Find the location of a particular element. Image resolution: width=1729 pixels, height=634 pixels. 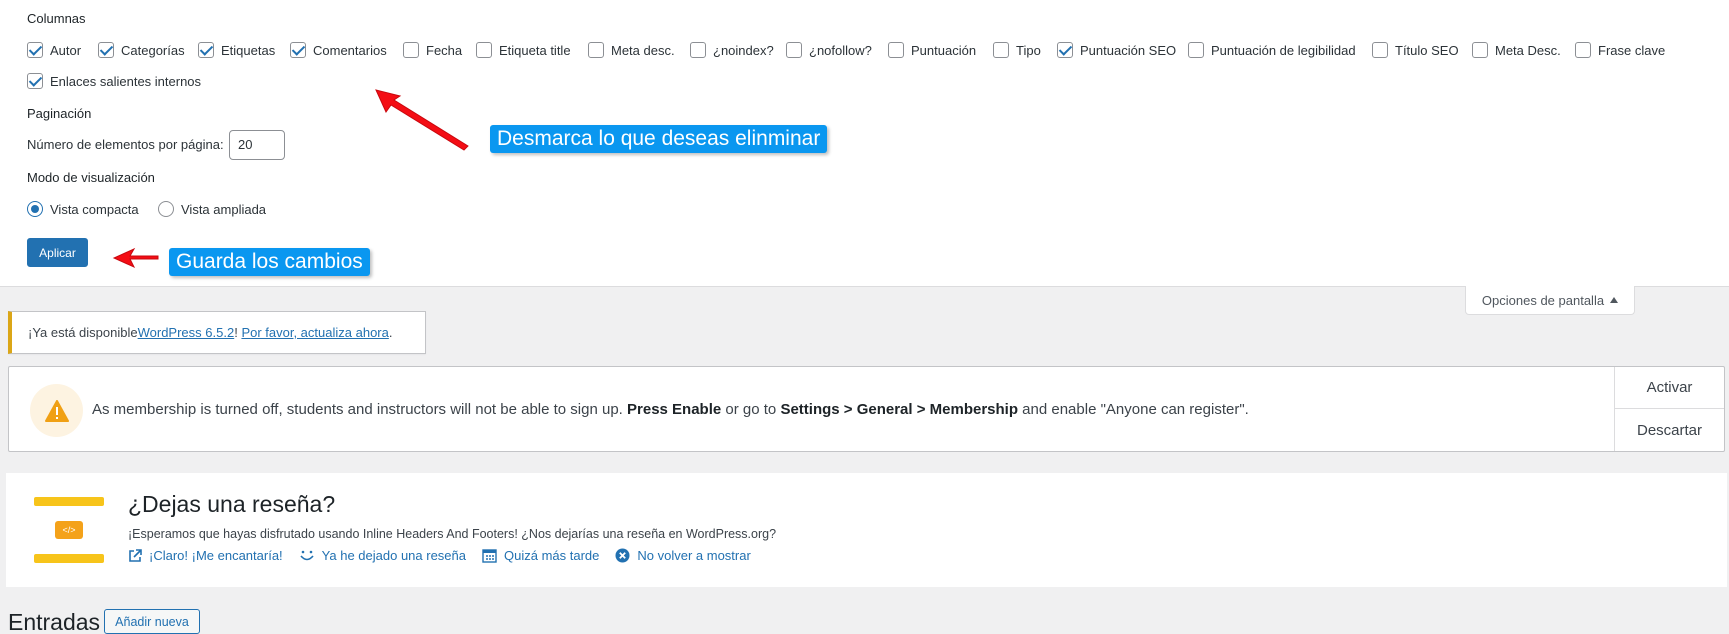

checkbox-label: Tipo is located at coordinates (1028, 50).